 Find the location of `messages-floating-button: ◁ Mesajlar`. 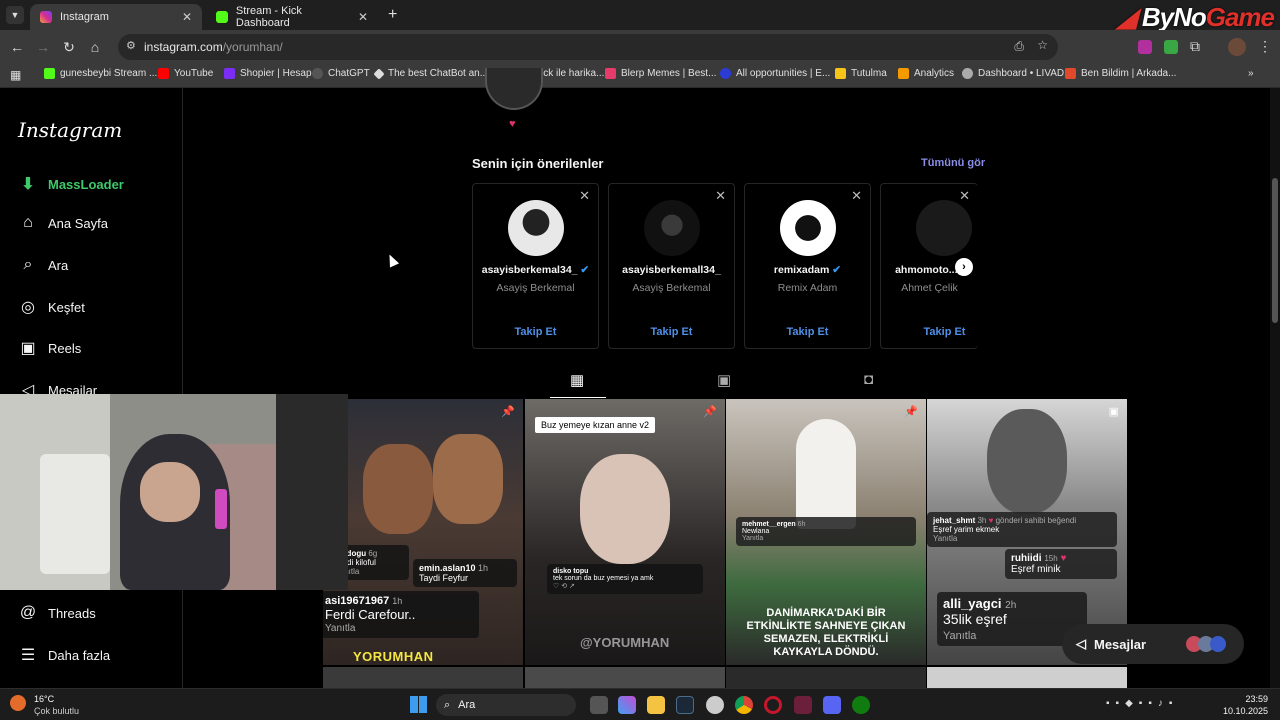

messages-floating-button: ◁ Mesajlar is located at coordinates (1153, 644).